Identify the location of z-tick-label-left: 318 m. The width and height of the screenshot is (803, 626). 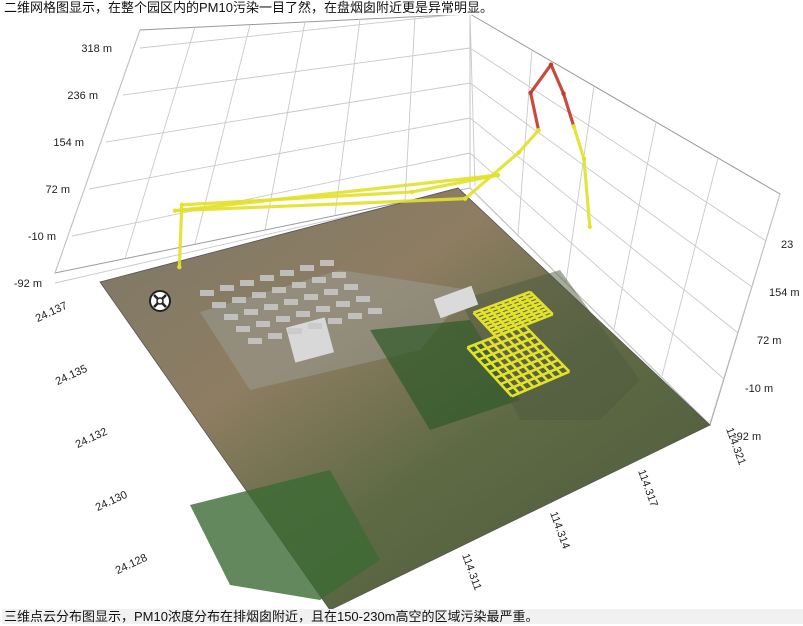
(96, 49).